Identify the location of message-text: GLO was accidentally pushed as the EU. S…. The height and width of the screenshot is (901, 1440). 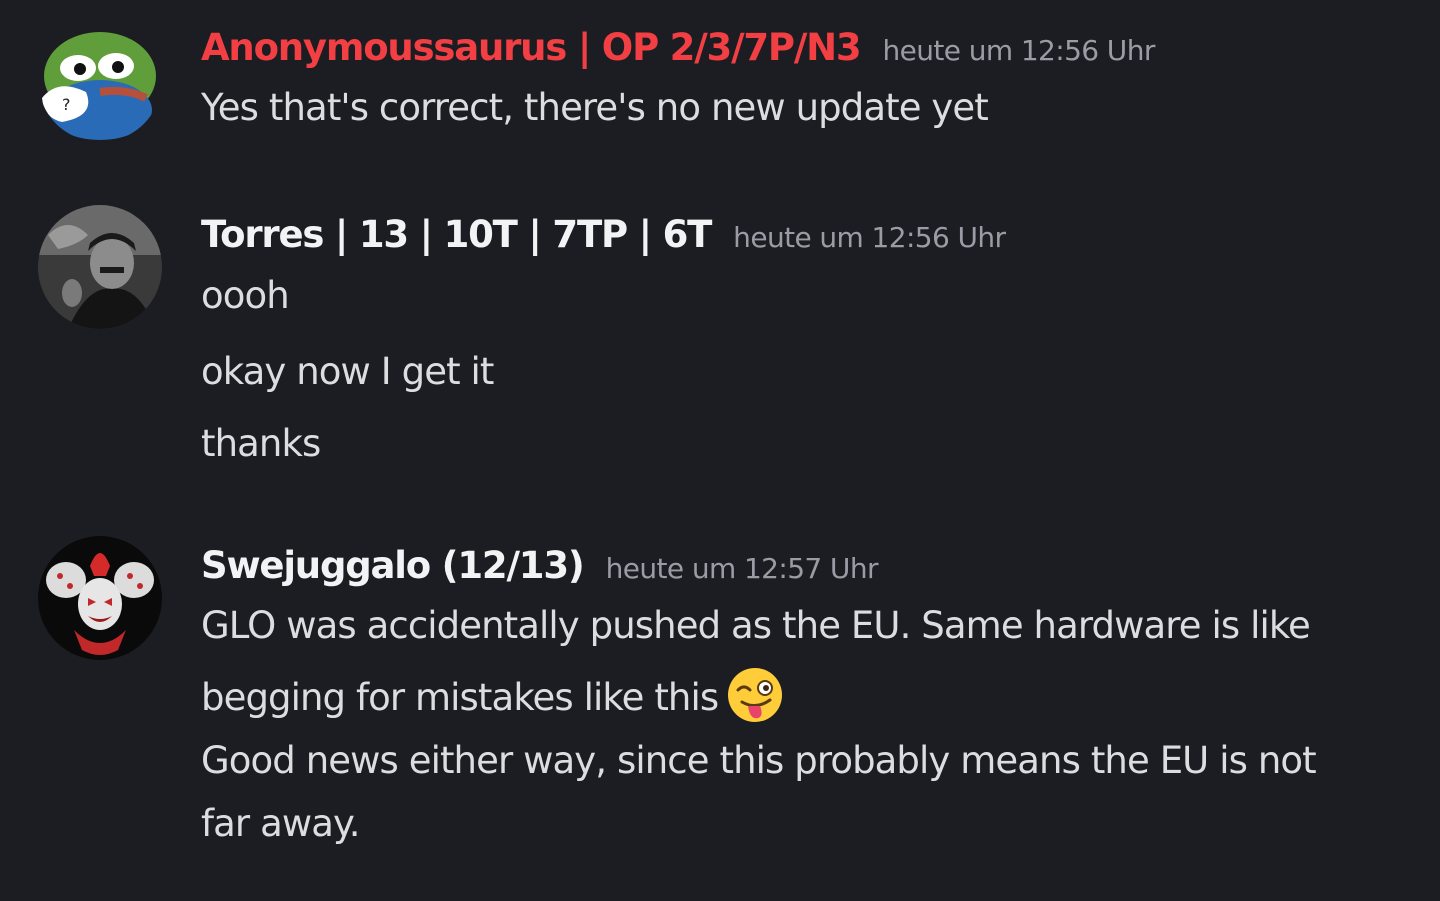
(756, 625).